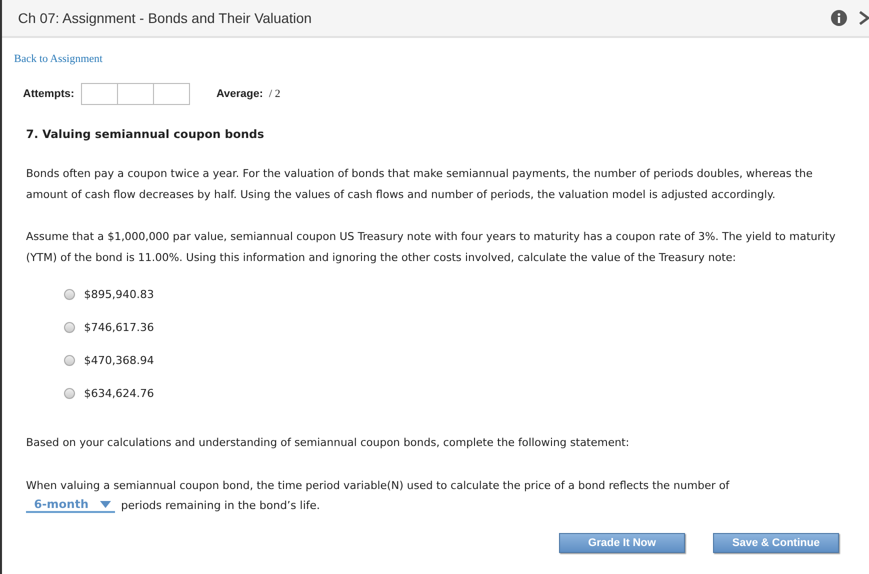  What do you see at coordinates (240, 94) in the screenshot?
I see `average-label: Average:` at bounding box center [240, 94].